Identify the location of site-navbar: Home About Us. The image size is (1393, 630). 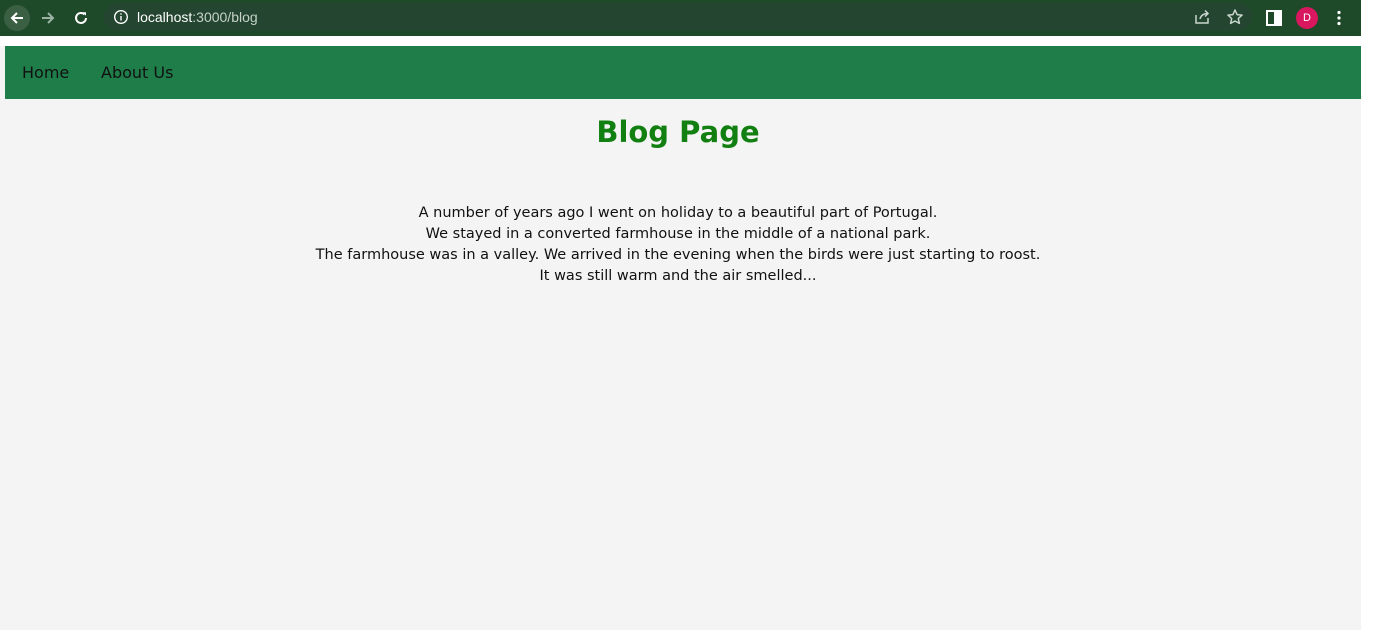
(683, 72).